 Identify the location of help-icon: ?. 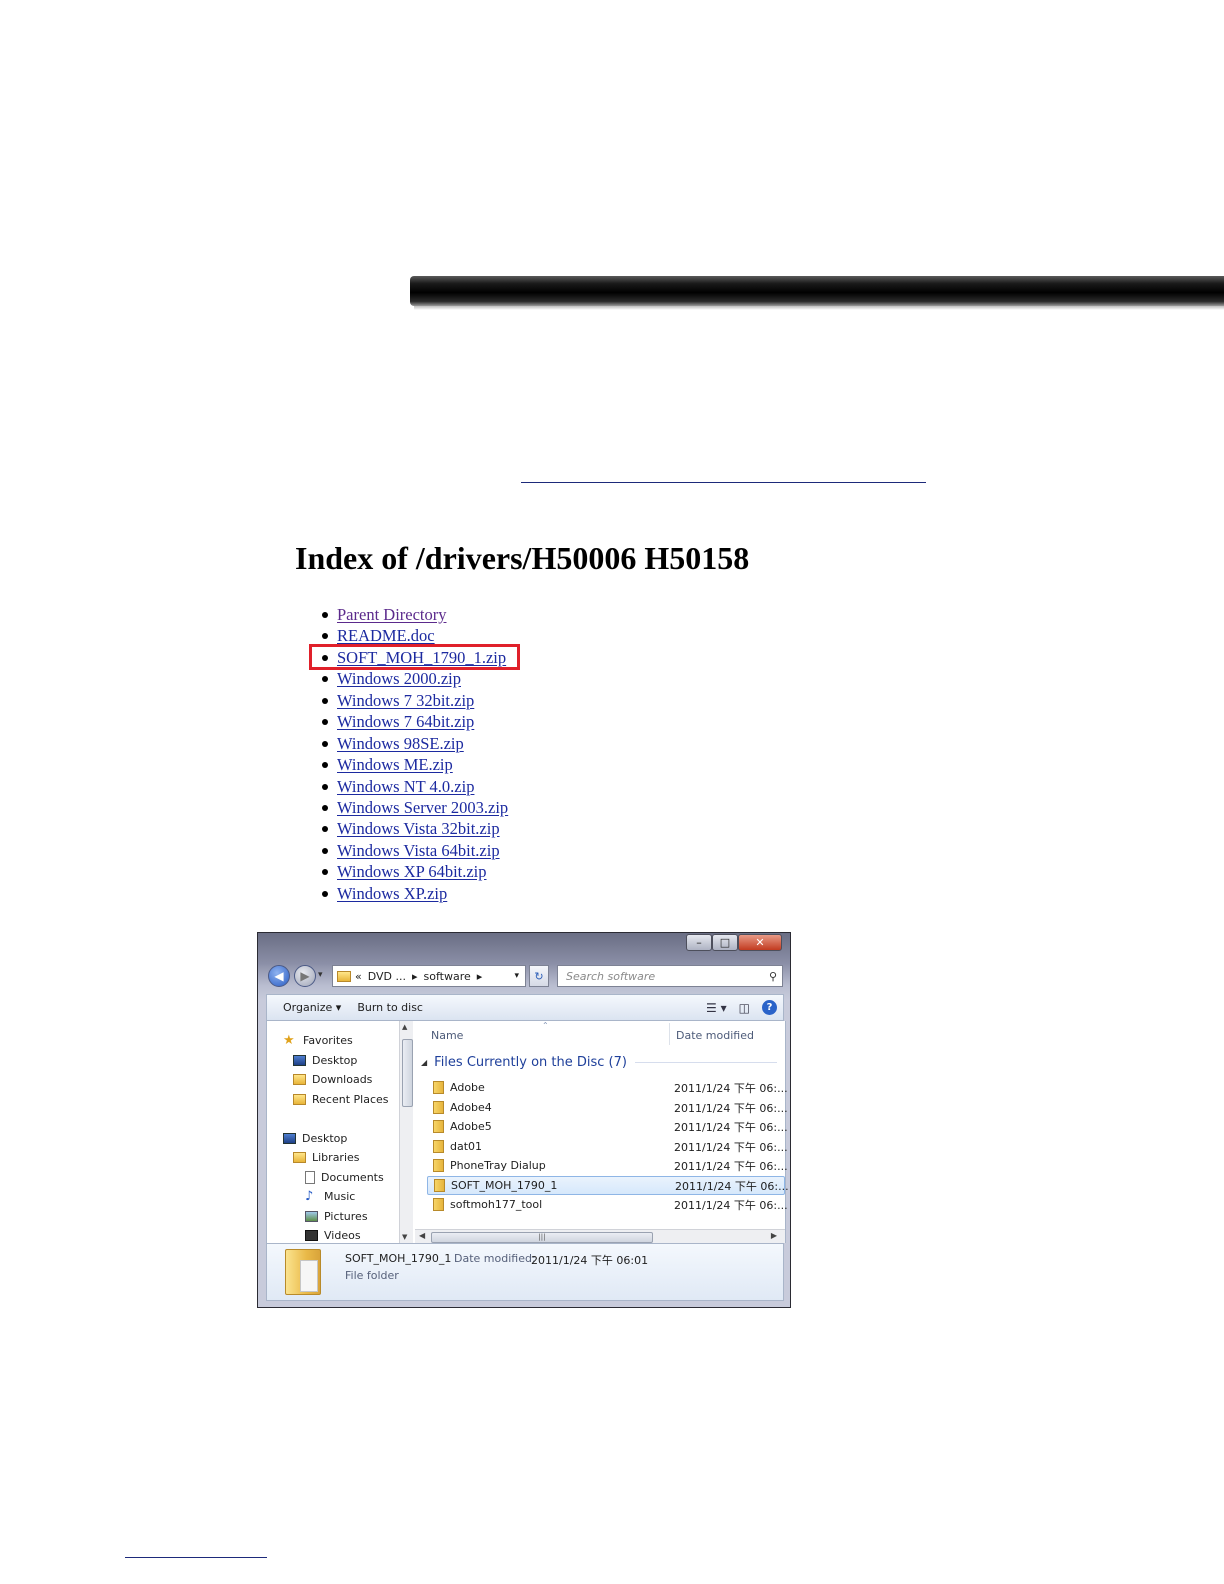
(769, 1007).